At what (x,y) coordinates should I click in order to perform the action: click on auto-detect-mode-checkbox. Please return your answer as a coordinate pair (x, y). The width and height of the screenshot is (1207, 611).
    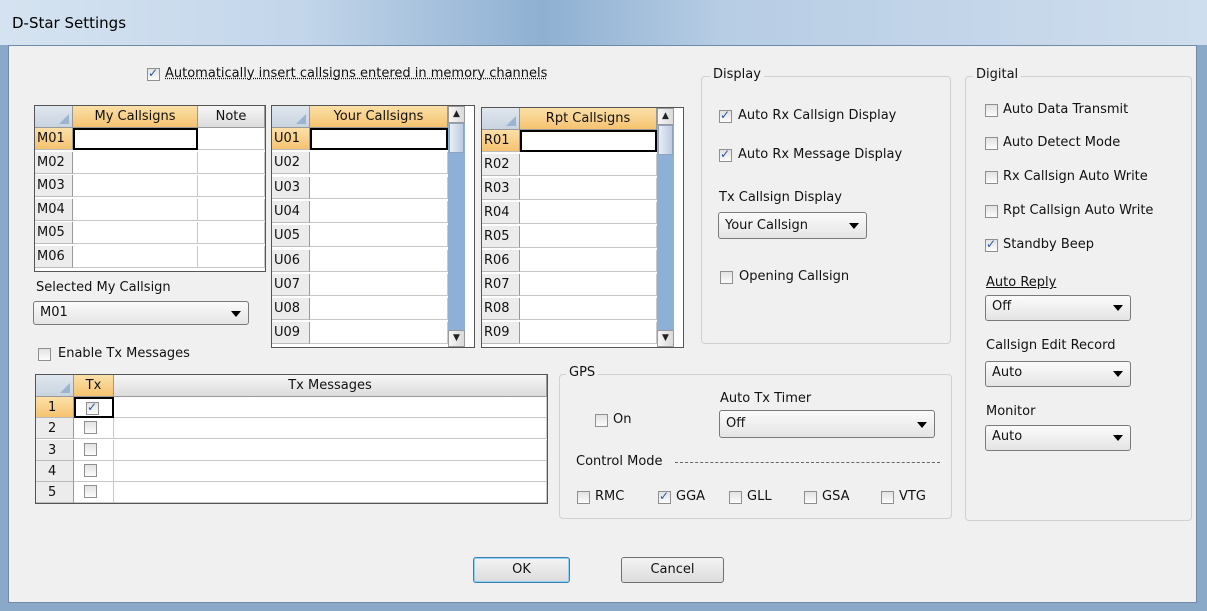
    Looking at the image, I should click on (991, 143).